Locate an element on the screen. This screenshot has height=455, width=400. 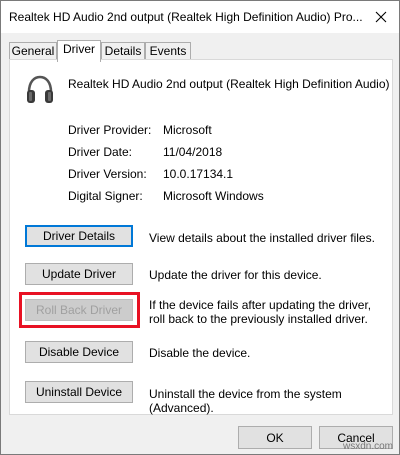
roll-back-driver-button: Roll Back Driver is located at coordinates (79, 310).